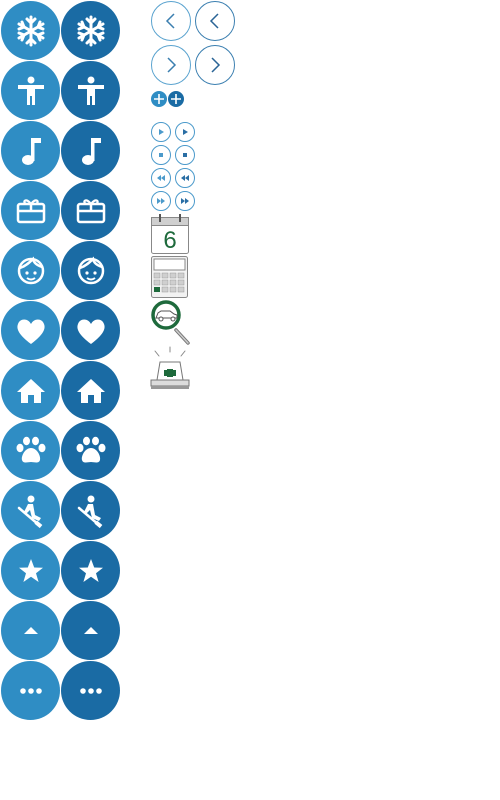 This screenshot has height=800, width=500. I want to click on home-button-dark, so click(90, 390).